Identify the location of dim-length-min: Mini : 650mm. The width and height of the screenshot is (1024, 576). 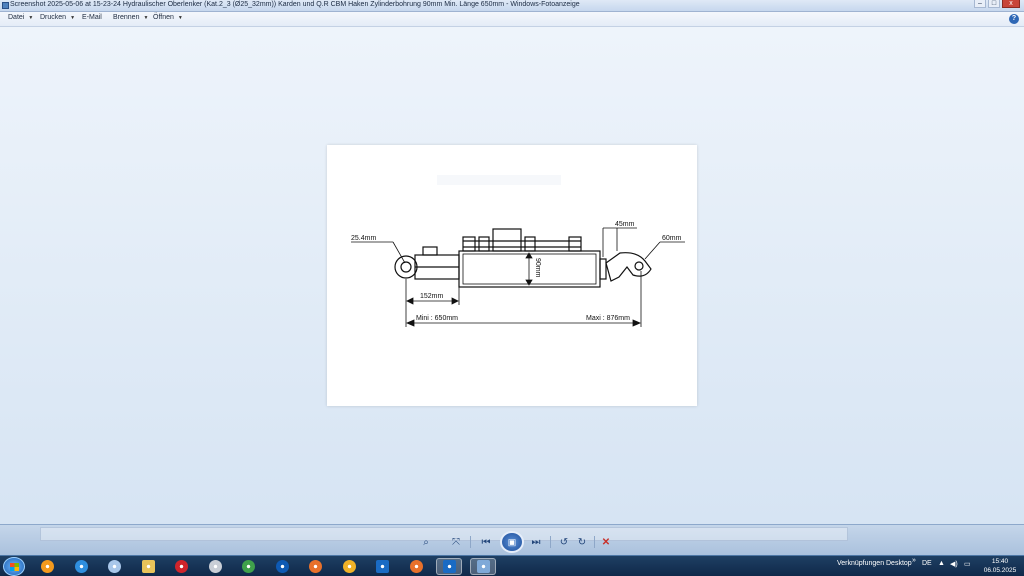
(437, 318).